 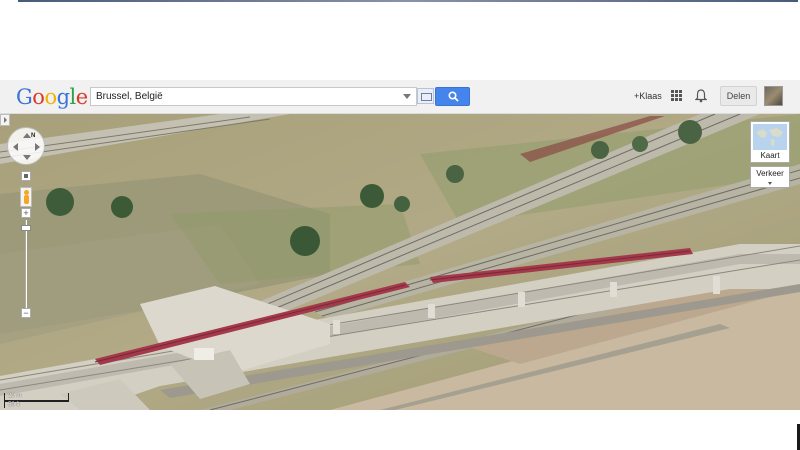 I want to click on pan-down-icon, so click(x=27, y=157).